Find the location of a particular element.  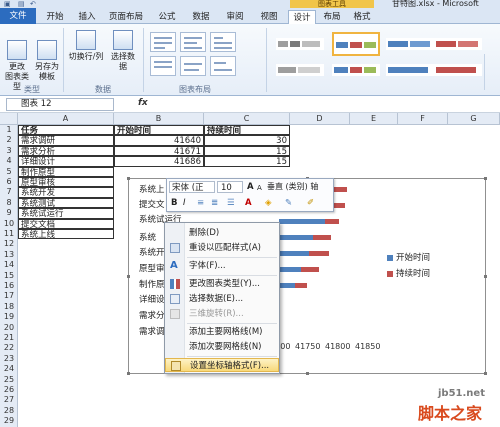

tab-page-layout: 页面布局 is located at coordinates (126, 17).